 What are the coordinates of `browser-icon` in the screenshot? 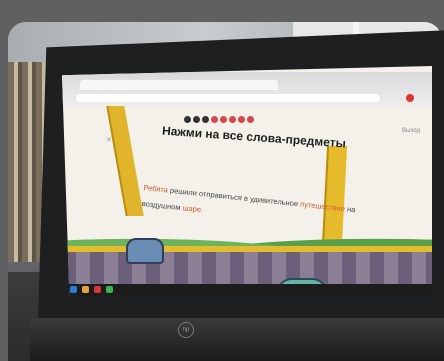 It's located at (97, 289).